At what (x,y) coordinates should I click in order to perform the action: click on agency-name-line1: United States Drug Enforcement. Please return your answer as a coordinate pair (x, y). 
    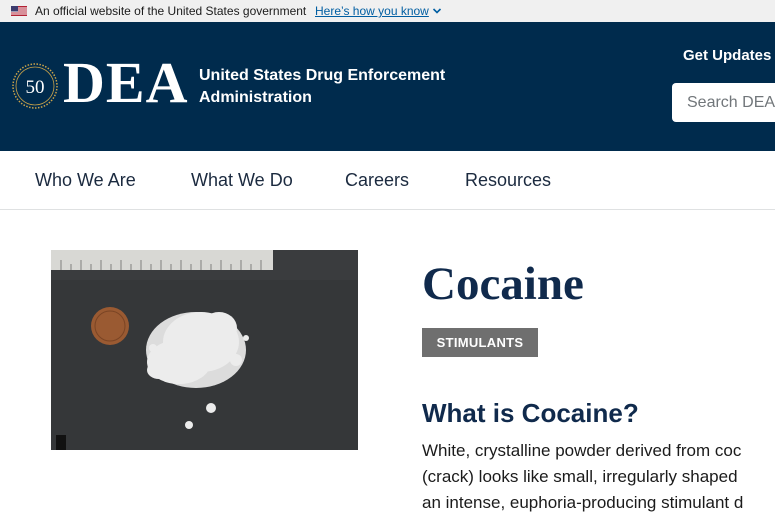
    Looking at the image, I should click on (322, 75).